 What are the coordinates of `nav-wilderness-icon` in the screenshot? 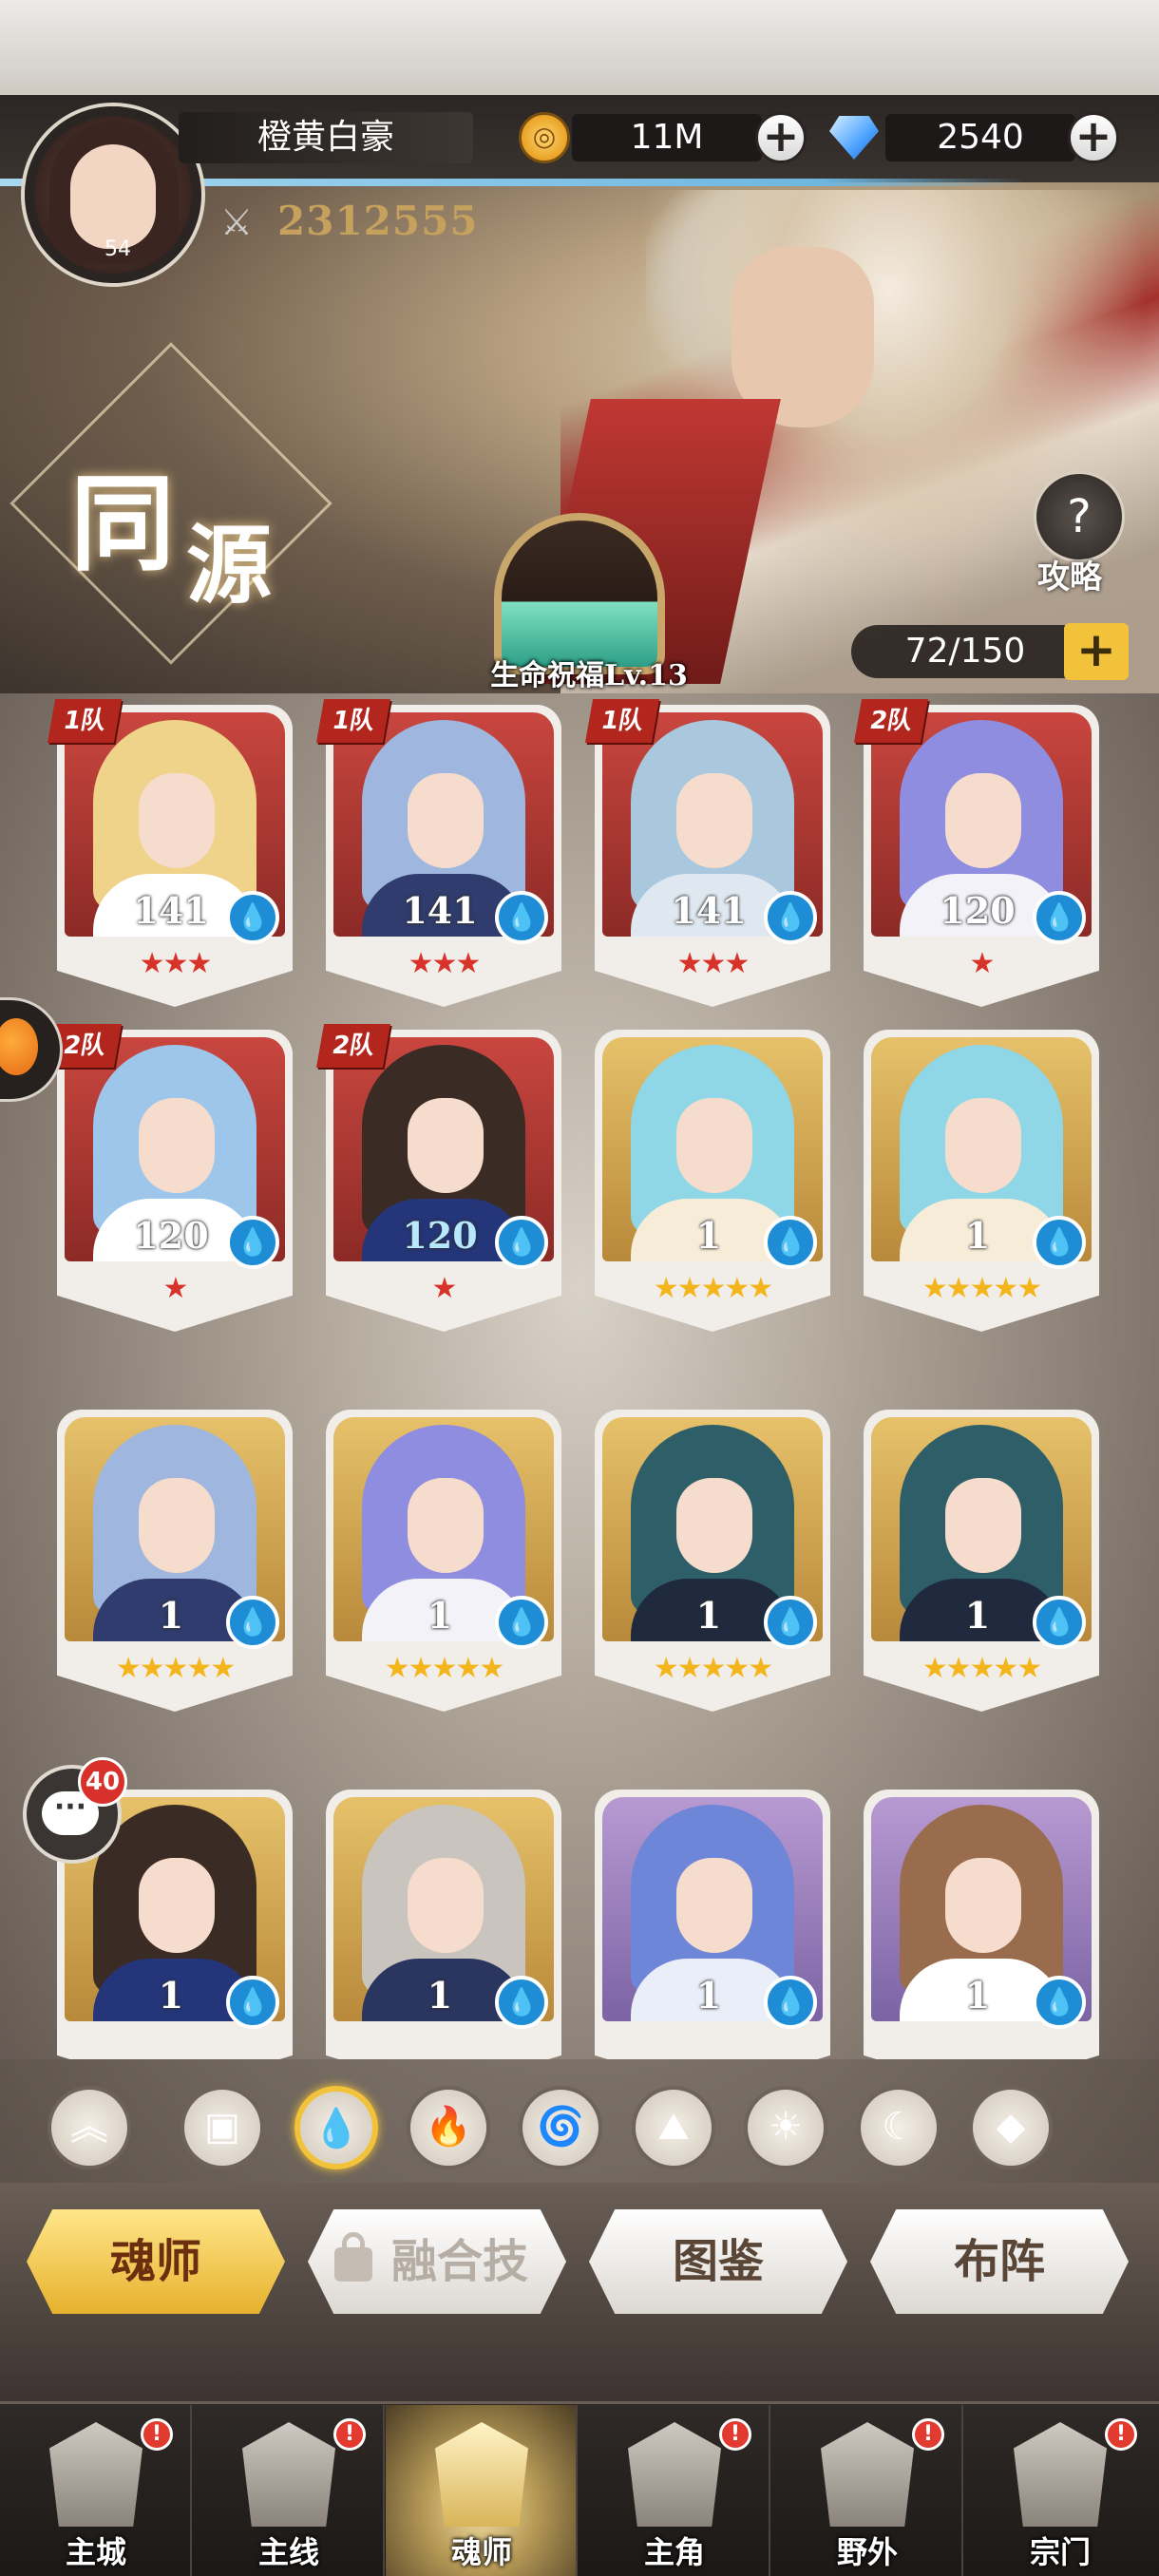 It's located at (867, 2474).